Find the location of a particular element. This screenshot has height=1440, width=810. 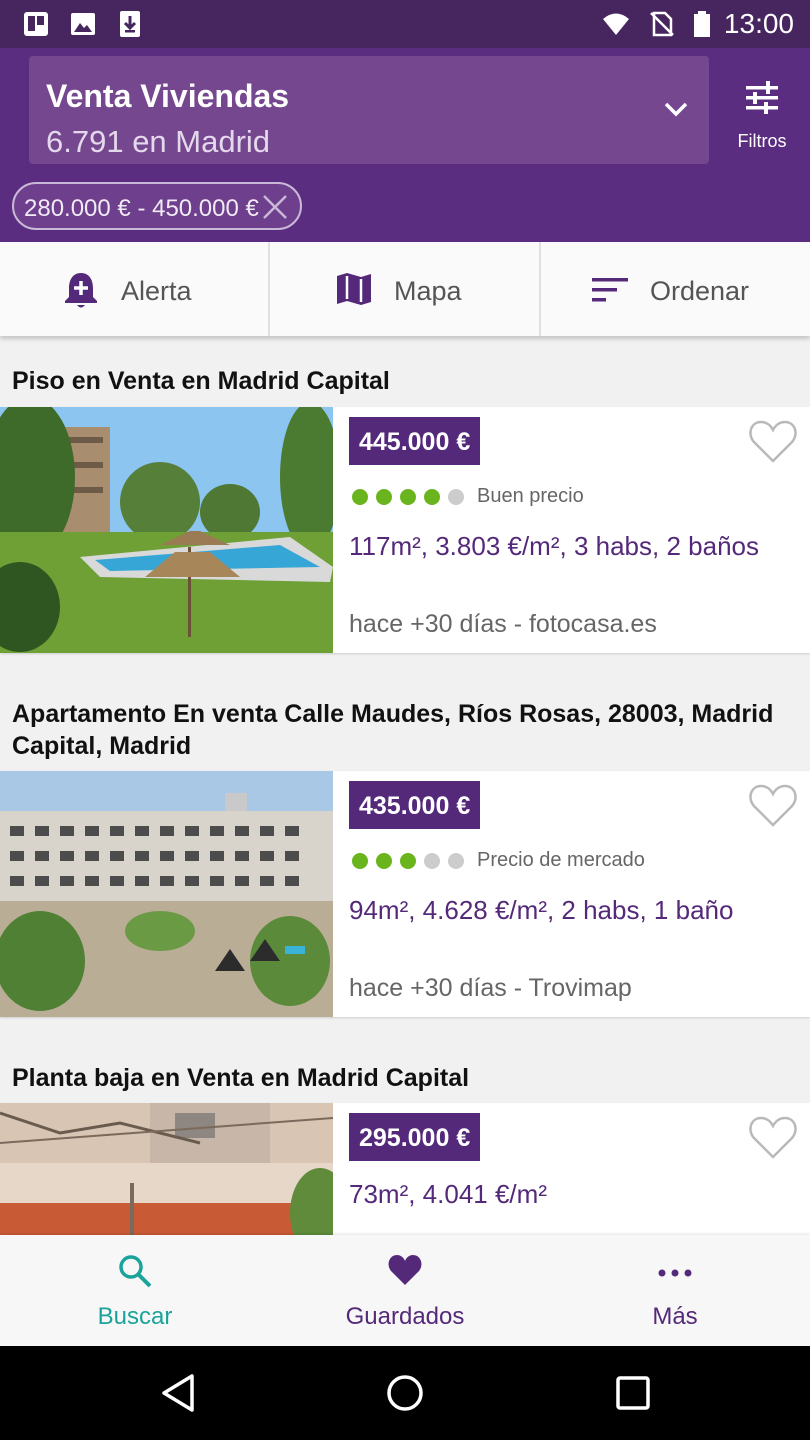

clock: 13:00 is located at coordinates (758, 23).